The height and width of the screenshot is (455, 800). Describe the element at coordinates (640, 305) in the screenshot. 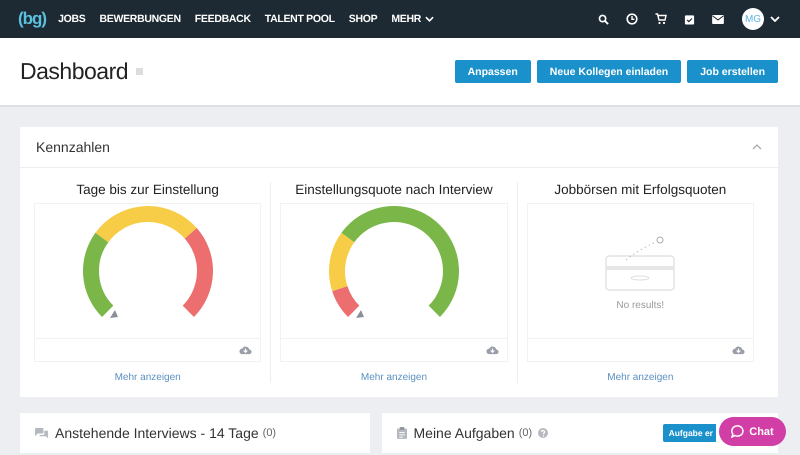

I see `empty-message: No results!` at that location.